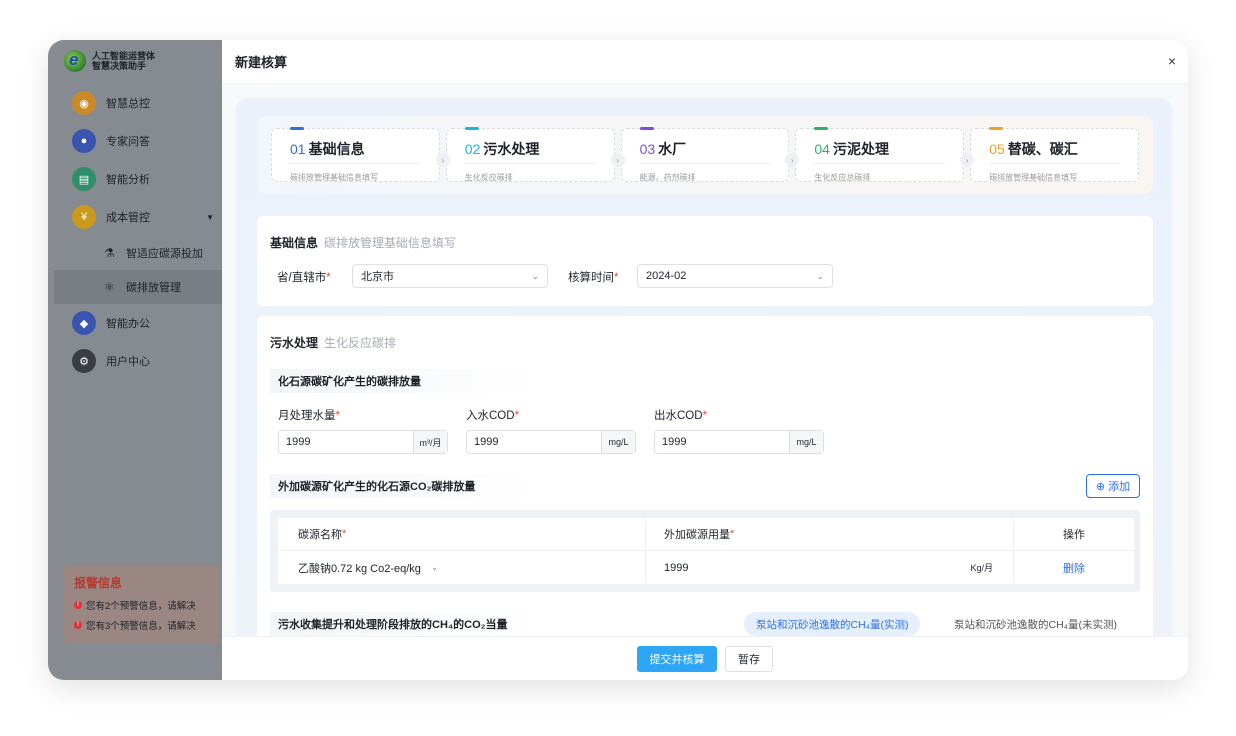 The image size is (1236, 736). I want to click on dialog-header: 新建核算, so click(705, 62).